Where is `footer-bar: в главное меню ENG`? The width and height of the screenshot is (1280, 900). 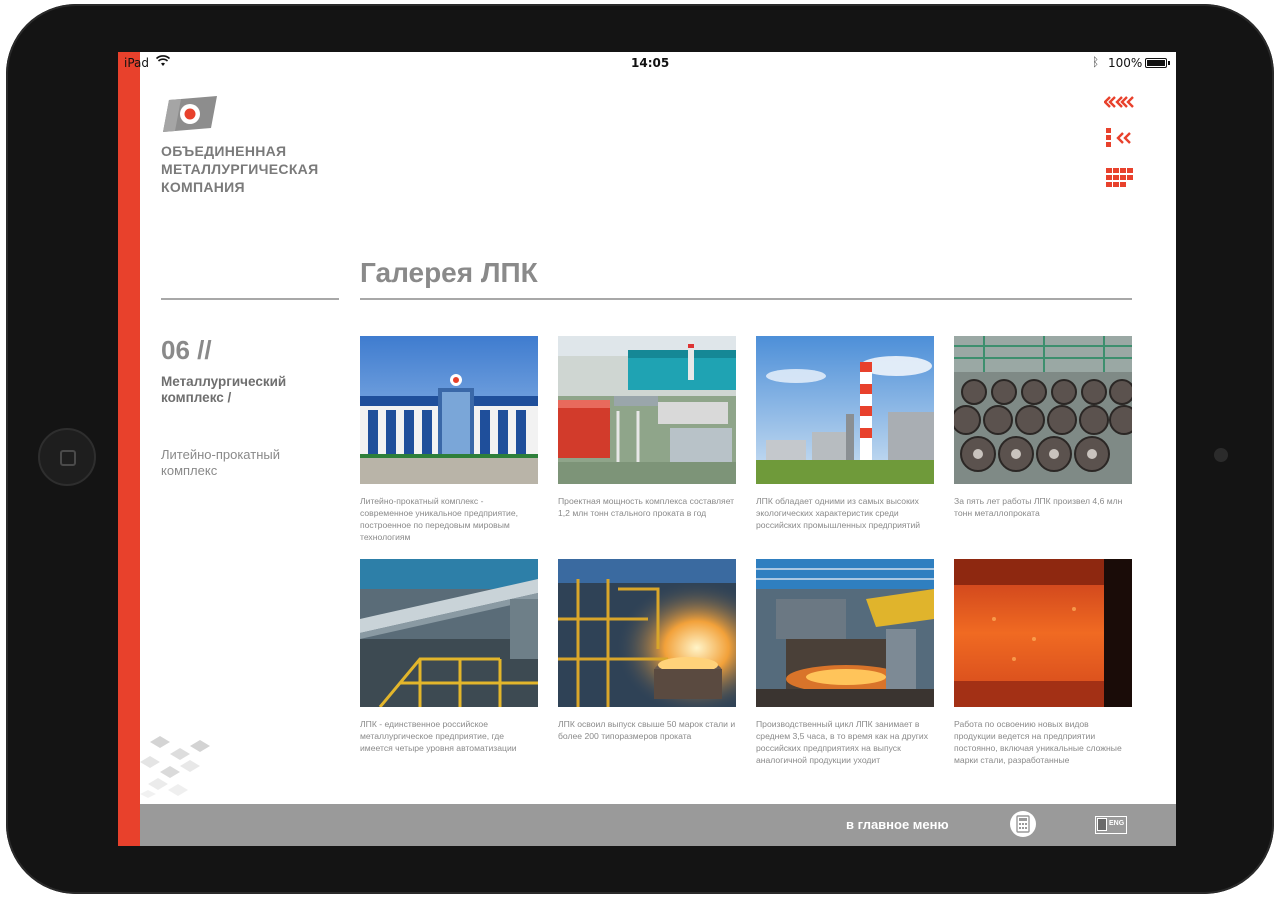
footer-bar: в главное меню ENG is located at coordinates (658, 825).